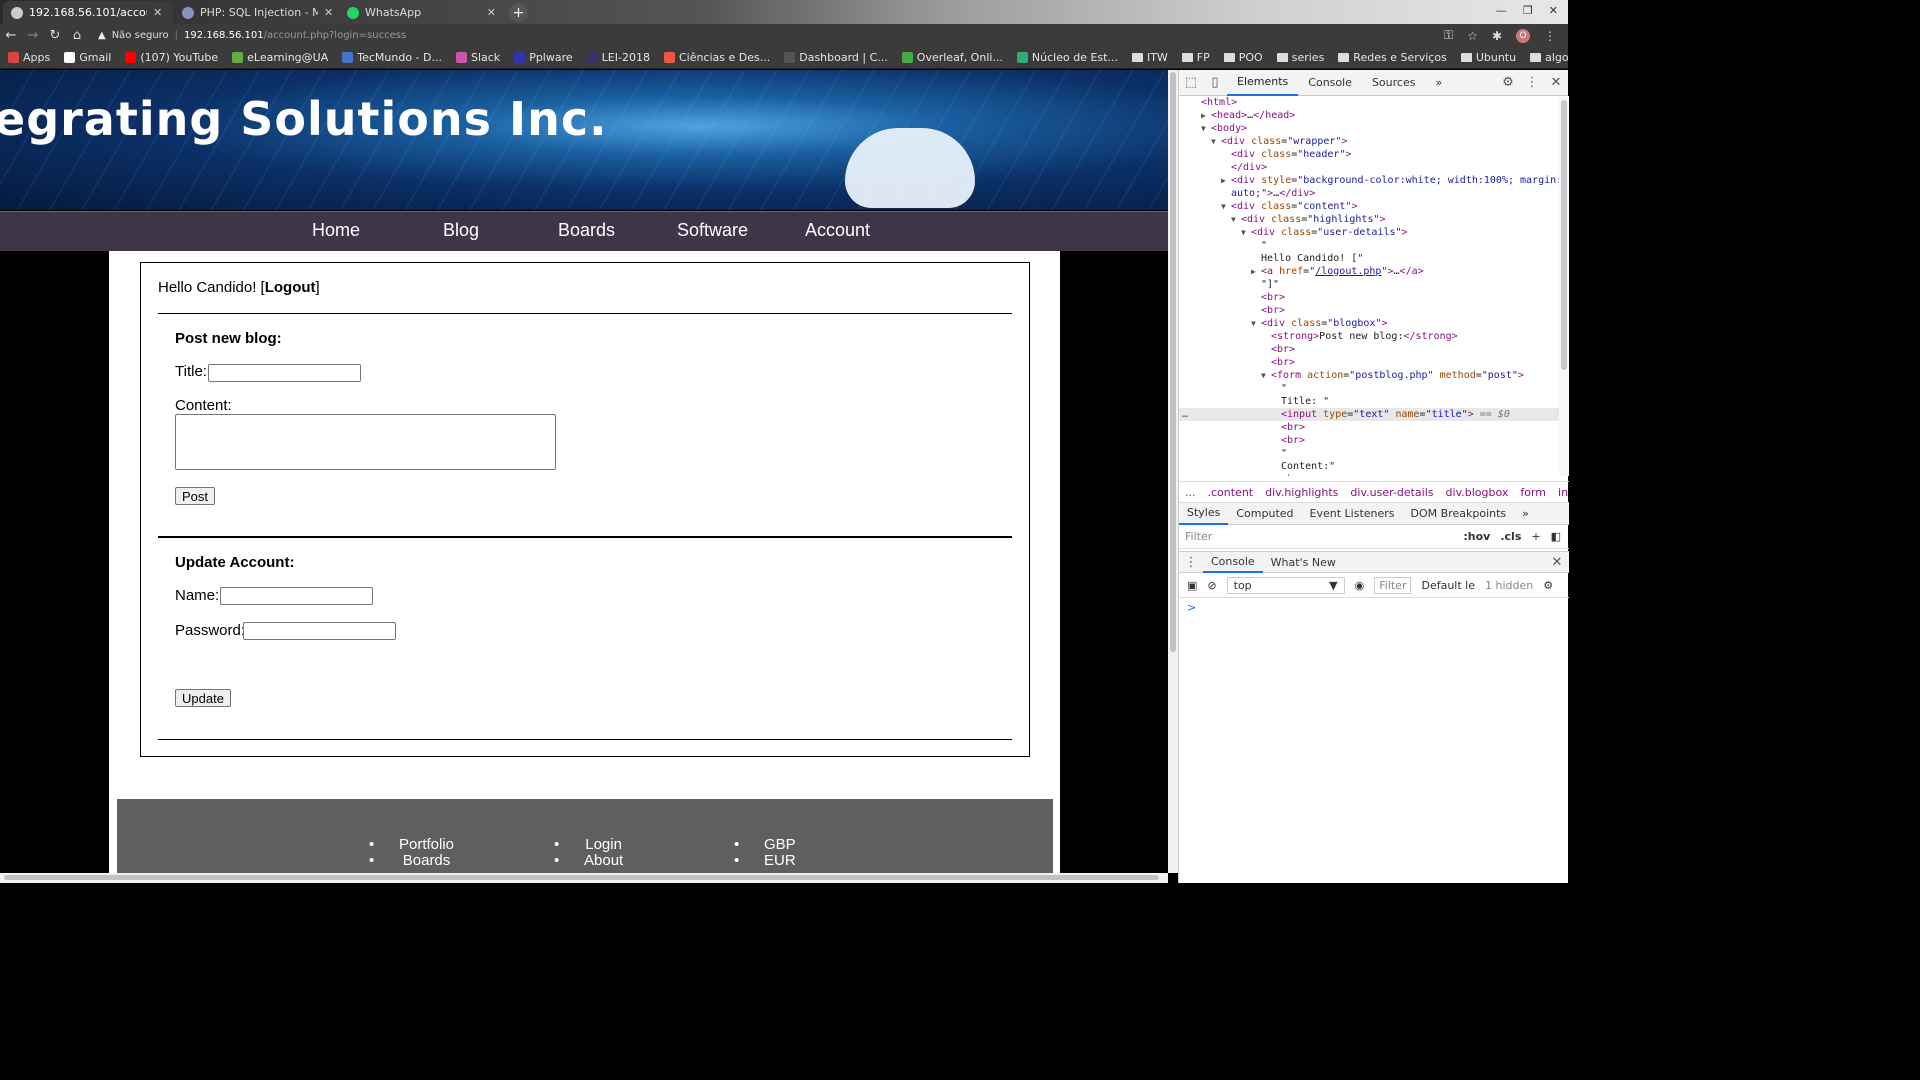 The image size is (1920, 1080). I want to click on tab-computed: Computed, so click(1264, 514).